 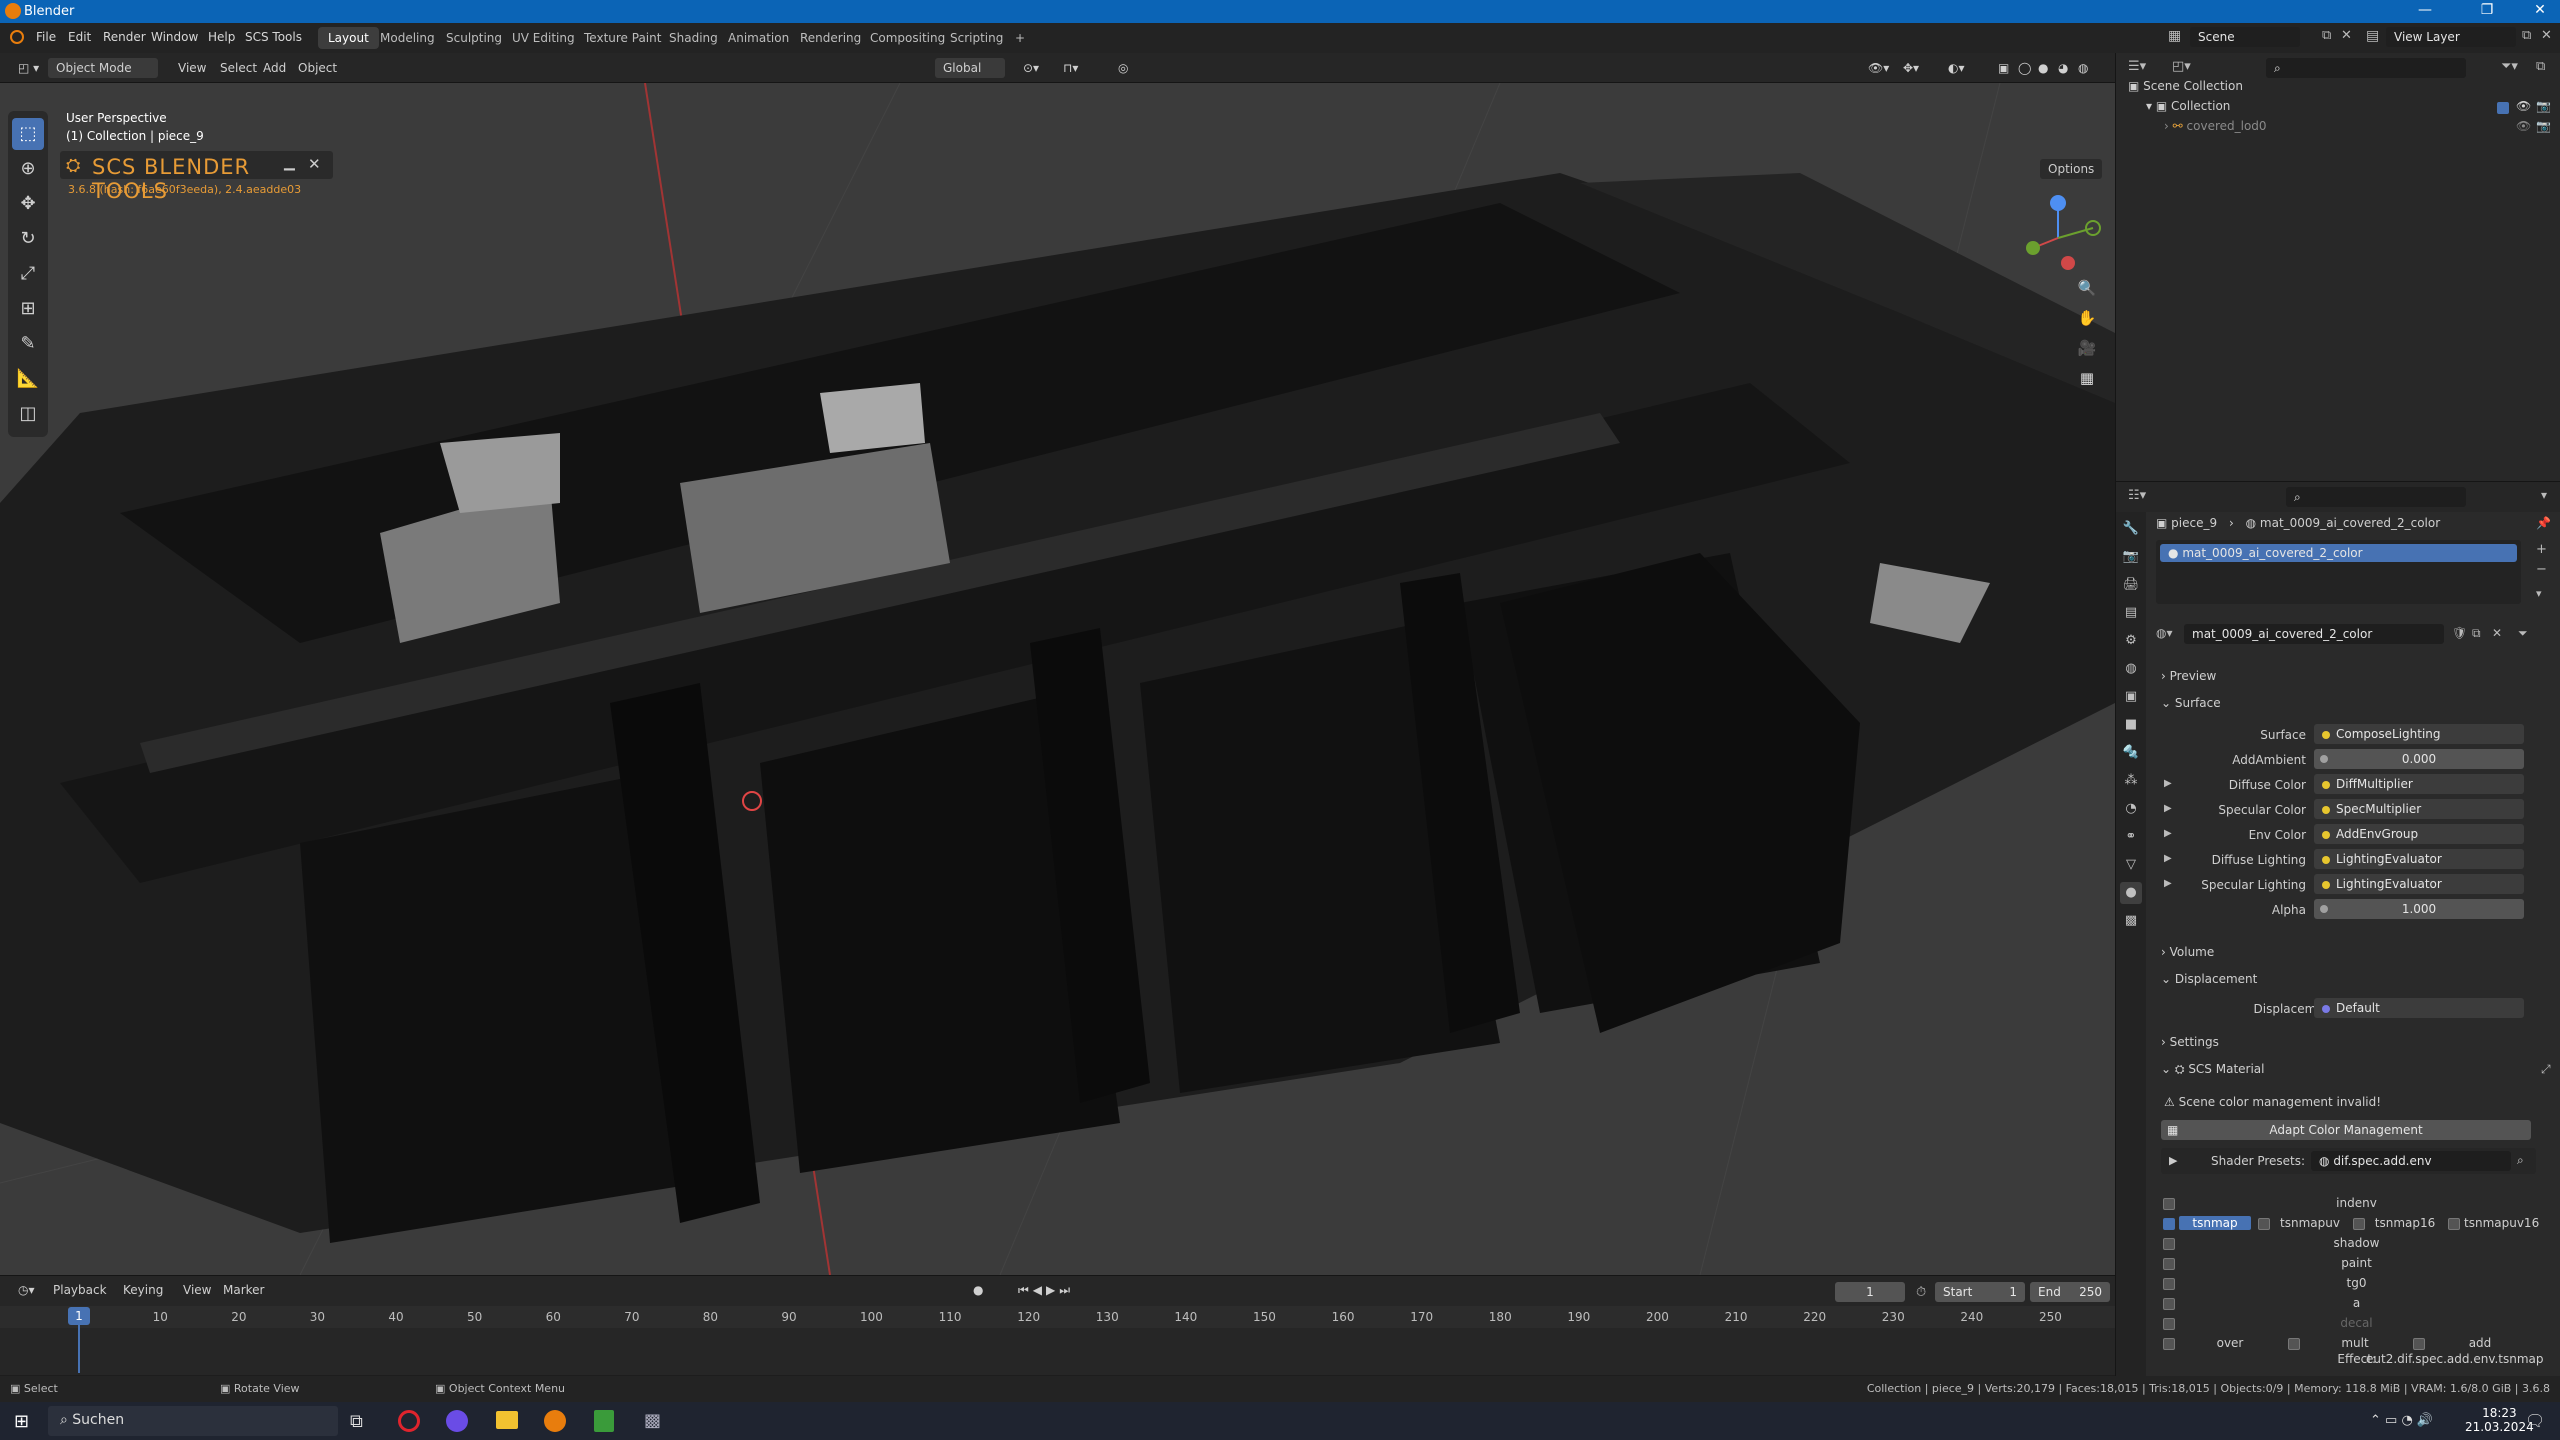 What do you see at coordinates (2520, 1160) in the screenshot?
I see `preset-search-icon: ⌕` at bounding box center [2520, 1160].